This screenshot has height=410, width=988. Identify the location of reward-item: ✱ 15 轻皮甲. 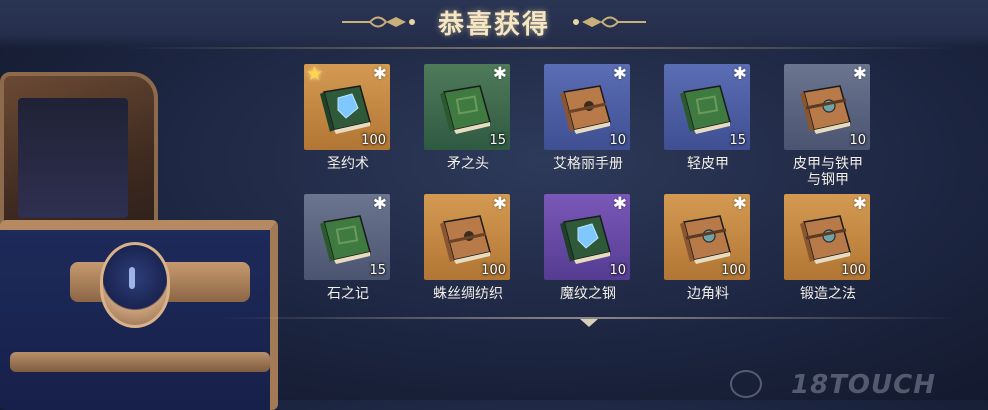
(718, 124).